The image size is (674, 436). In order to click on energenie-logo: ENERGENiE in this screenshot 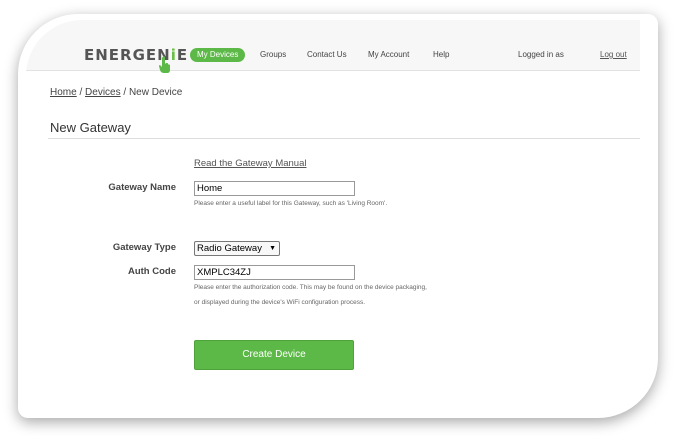, I will do `click(136, 55)`.